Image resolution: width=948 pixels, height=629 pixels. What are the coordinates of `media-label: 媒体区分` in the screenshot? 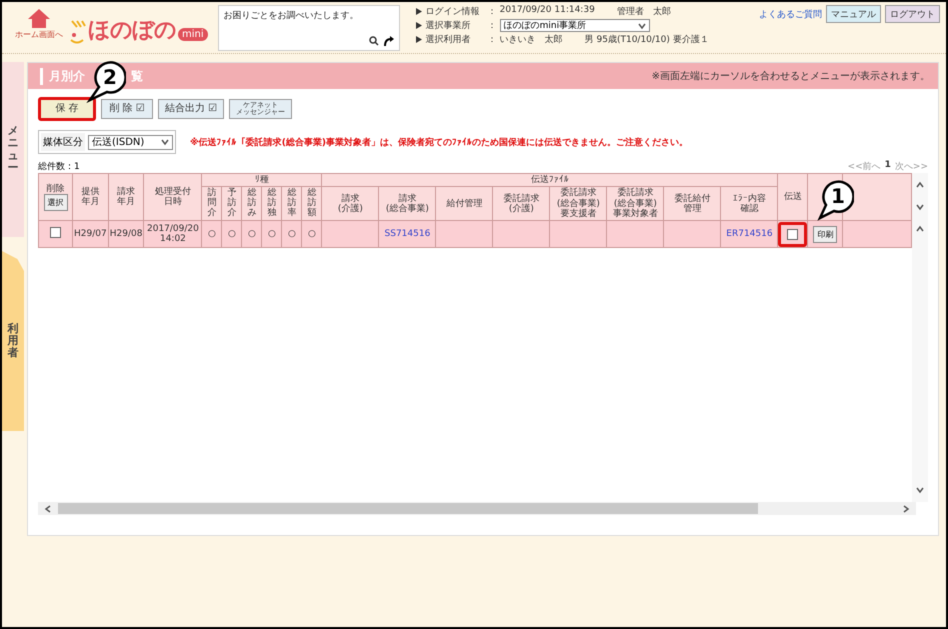 It's located at (63, 142).